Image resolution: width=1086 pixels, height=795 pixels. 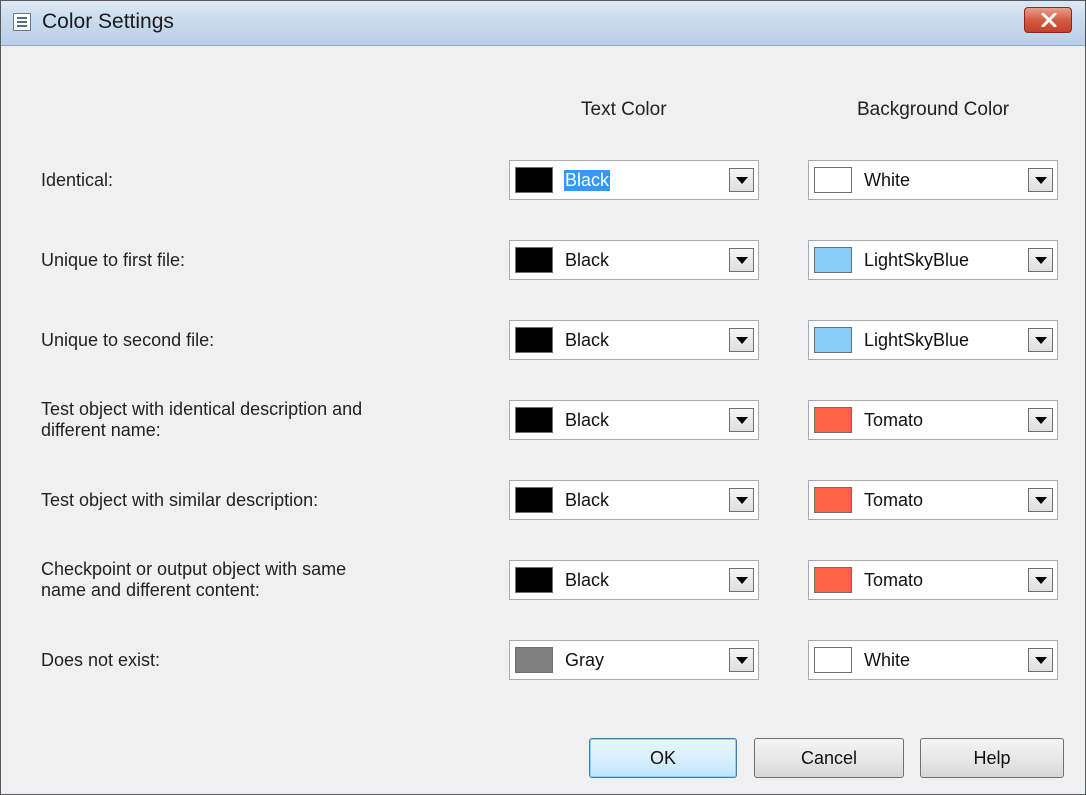 I want to click on row-label-line: Does not exist:, so click(x=101, y=659).